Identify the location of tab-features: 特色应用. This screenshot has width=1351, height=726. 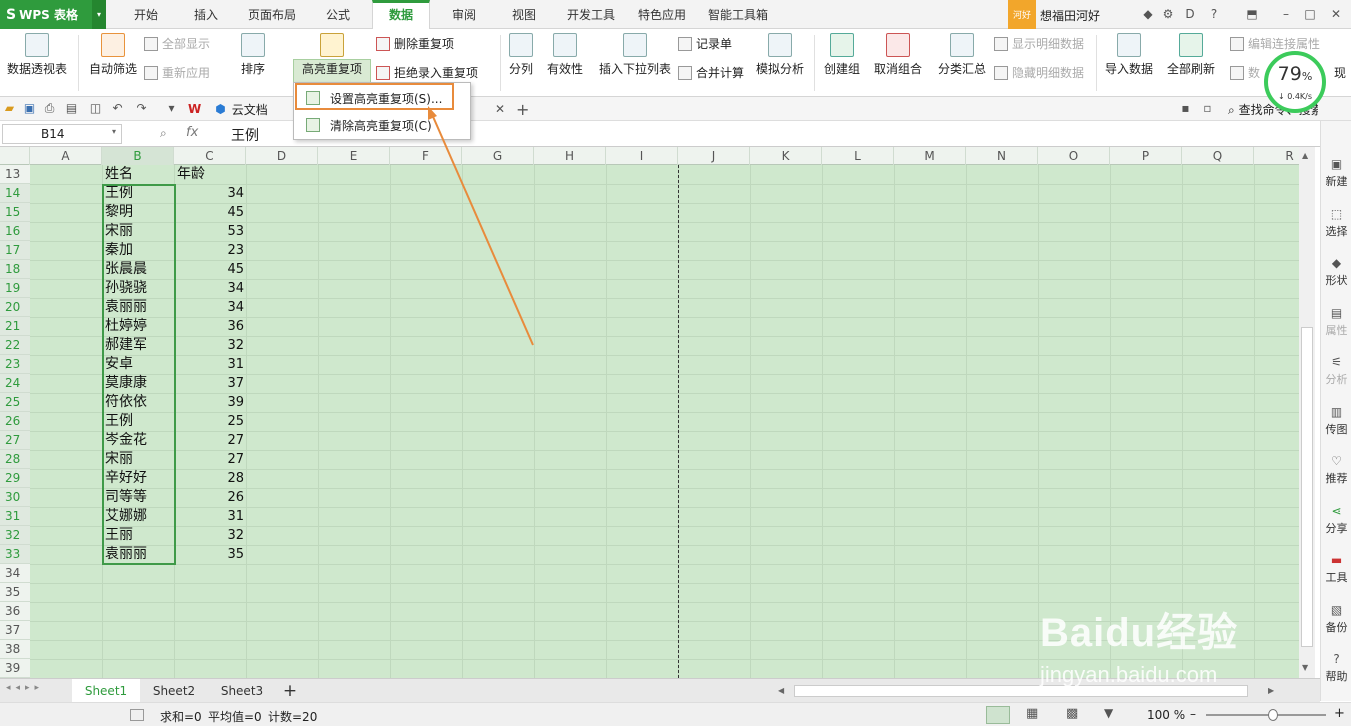
(662, 14).